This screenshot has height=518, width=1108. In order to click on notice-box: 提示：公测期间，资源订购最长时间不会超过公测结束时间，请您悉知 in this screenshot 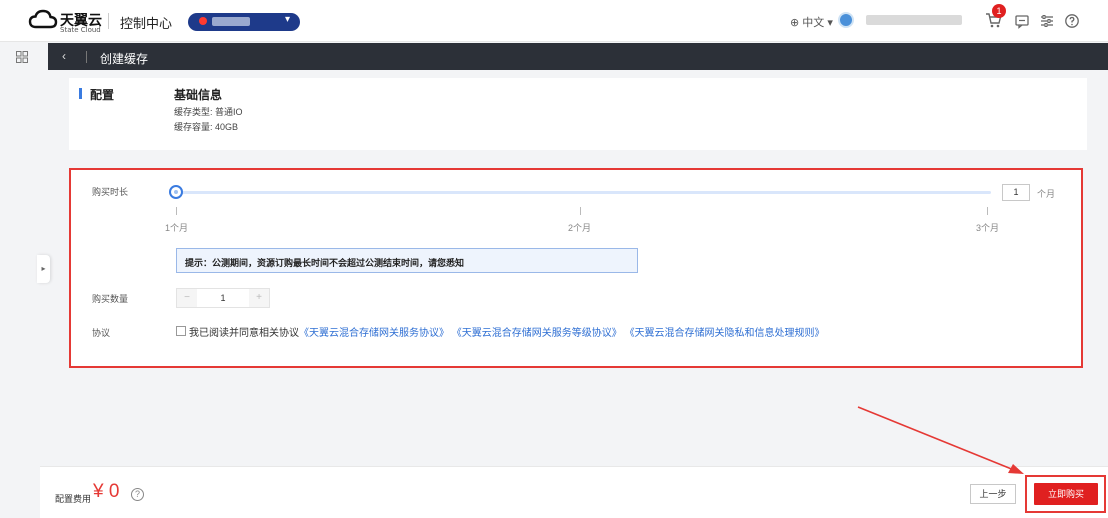, I will do `click(407, 260)`.